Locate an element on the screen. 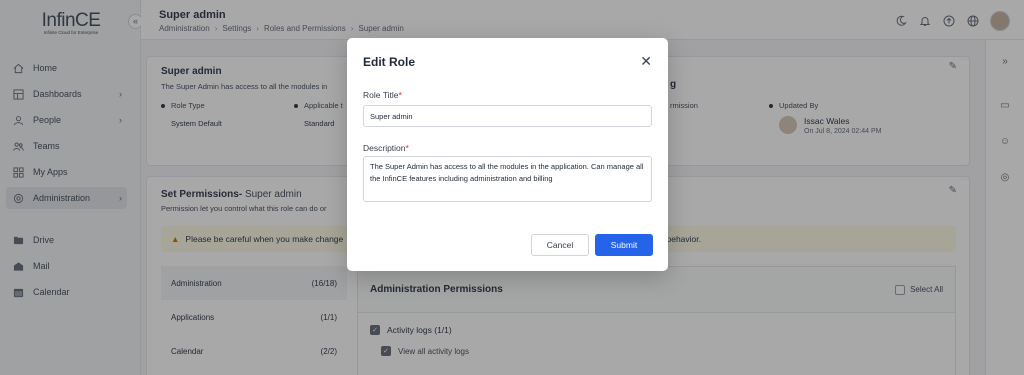 The width and height of the screenshot is (1024, 375). role-title-input is located at coordinates (507, 116).